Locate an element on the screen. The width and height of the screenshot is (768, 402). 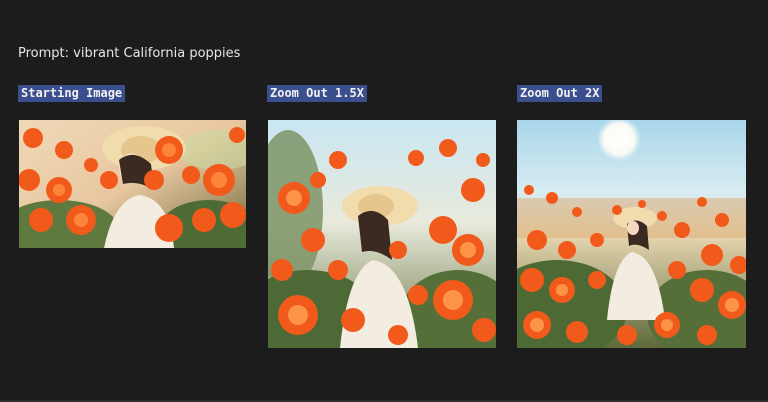
label-zoom-out-1-5x: Zoom Out 1.5X is located at coordinates (317, 93).